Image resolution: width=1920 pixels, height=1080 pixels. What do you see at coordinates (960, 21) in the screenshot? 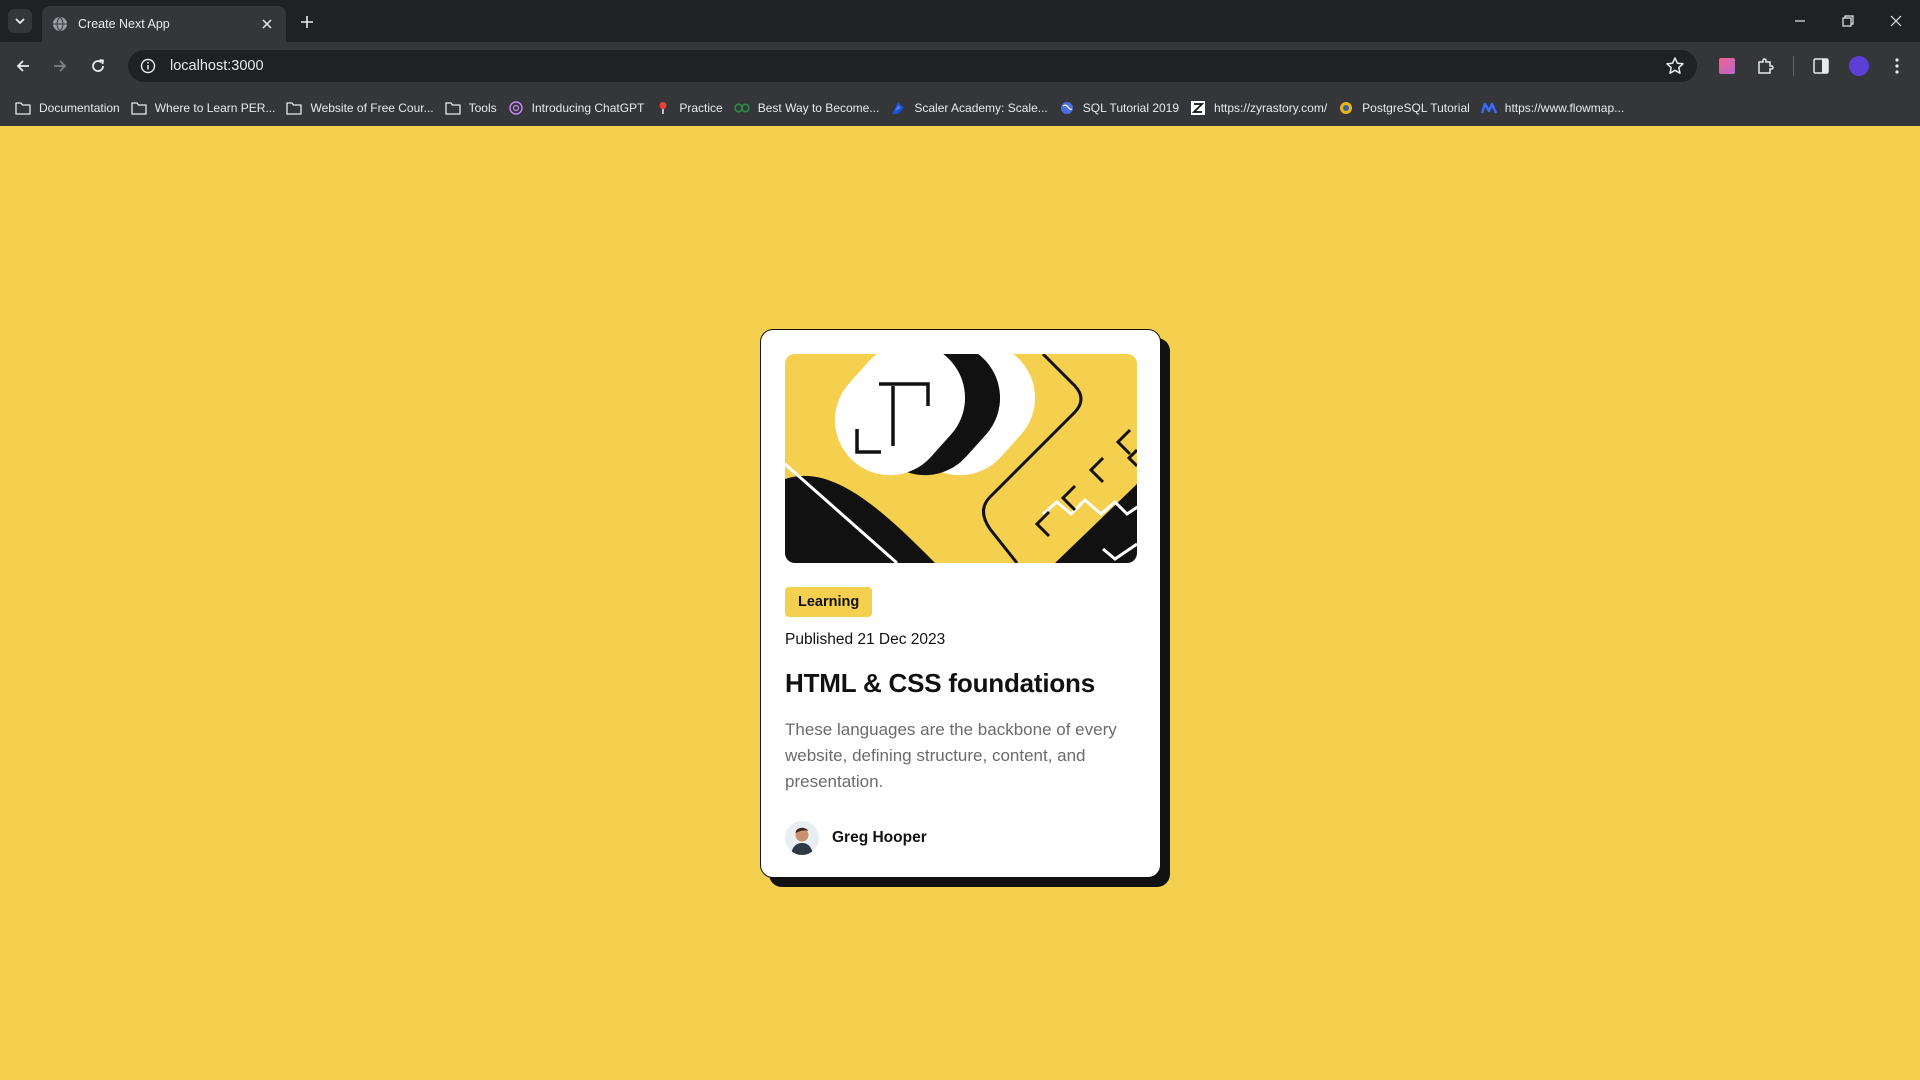
I see `tab-strip: Create Next App` at bounding box center [960, 21].